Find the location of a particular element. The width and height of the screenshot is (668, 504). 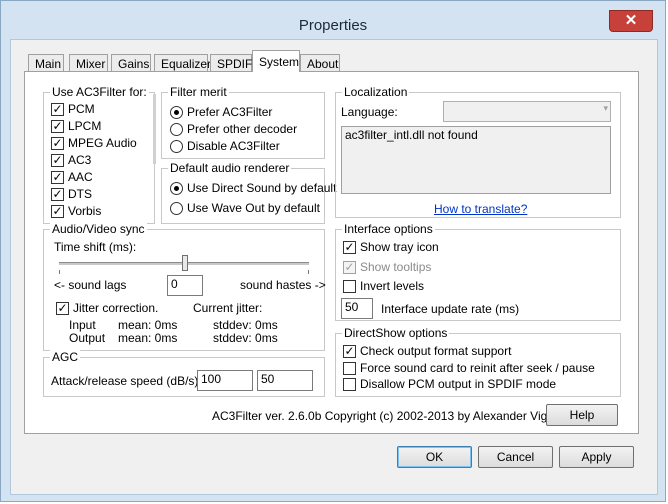

release-speed-input: 50 is located at coordinates (285, 380).